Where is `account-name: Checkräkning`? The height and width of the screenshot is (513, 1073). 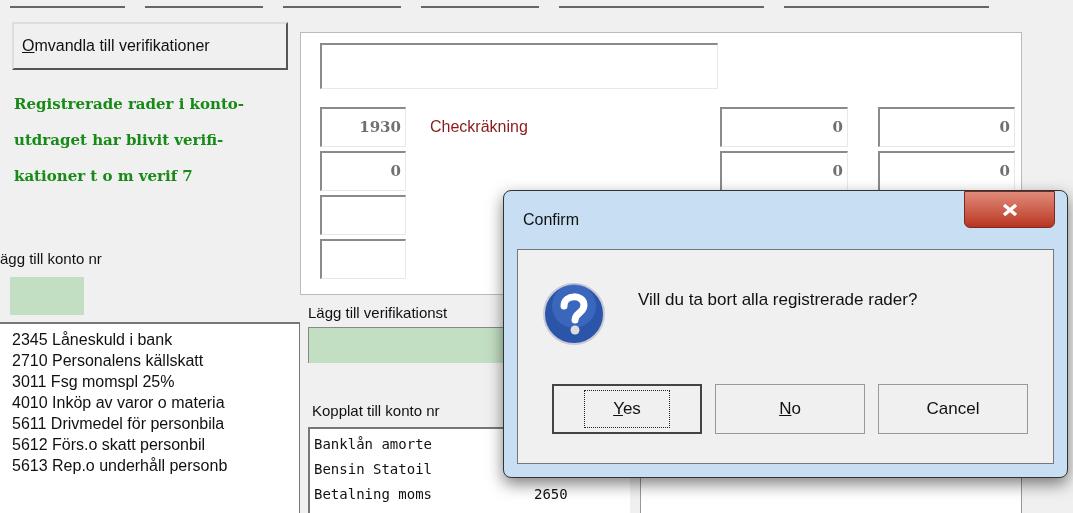
account-name: Checkräkning is located at coordinates (479, 126).